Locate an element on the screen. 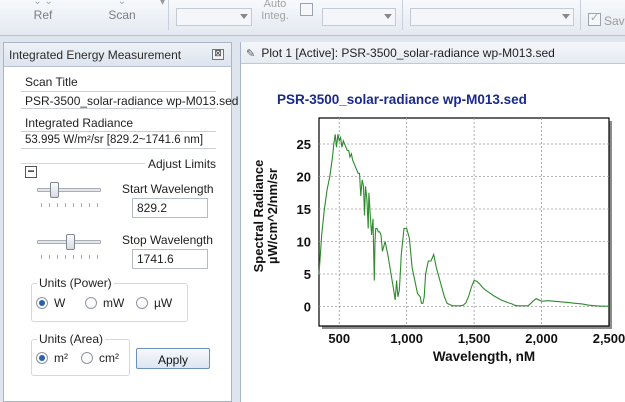 The width and height of the screenshot is (625, 402). area-m2-label: m² is located at coordinates (61, 358).